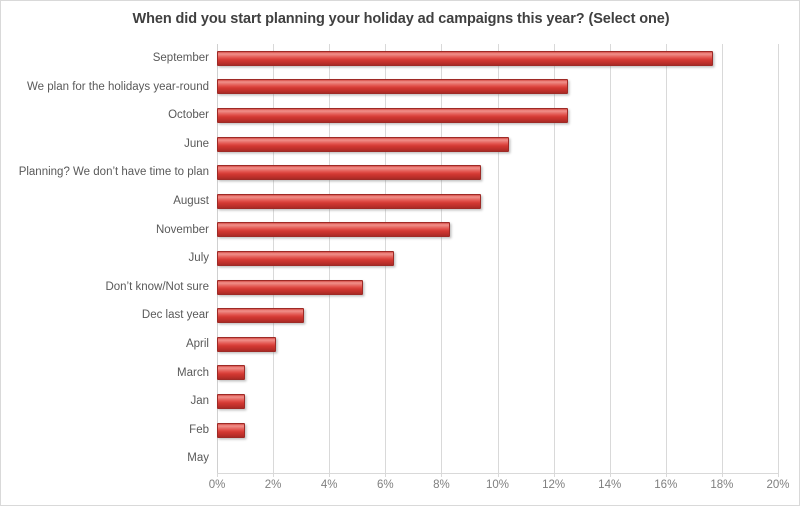  I want to click on chart-row: April, so click(482, 344).